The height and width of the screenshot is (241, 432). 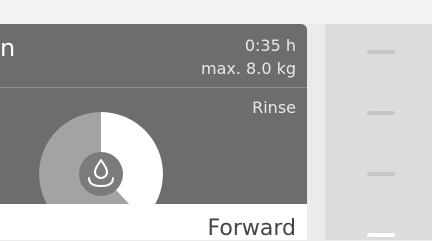 What do you see at coordinates (216, 12) in the screenshot?
I see `top-strip` at bounding box center [216, 12].